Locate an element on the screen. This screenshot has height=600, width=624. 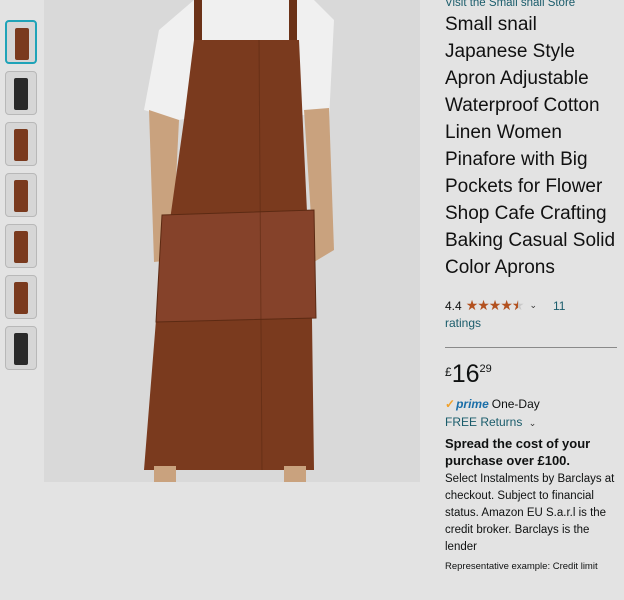
price-whole: 16 is located at coordinates (465, 374).